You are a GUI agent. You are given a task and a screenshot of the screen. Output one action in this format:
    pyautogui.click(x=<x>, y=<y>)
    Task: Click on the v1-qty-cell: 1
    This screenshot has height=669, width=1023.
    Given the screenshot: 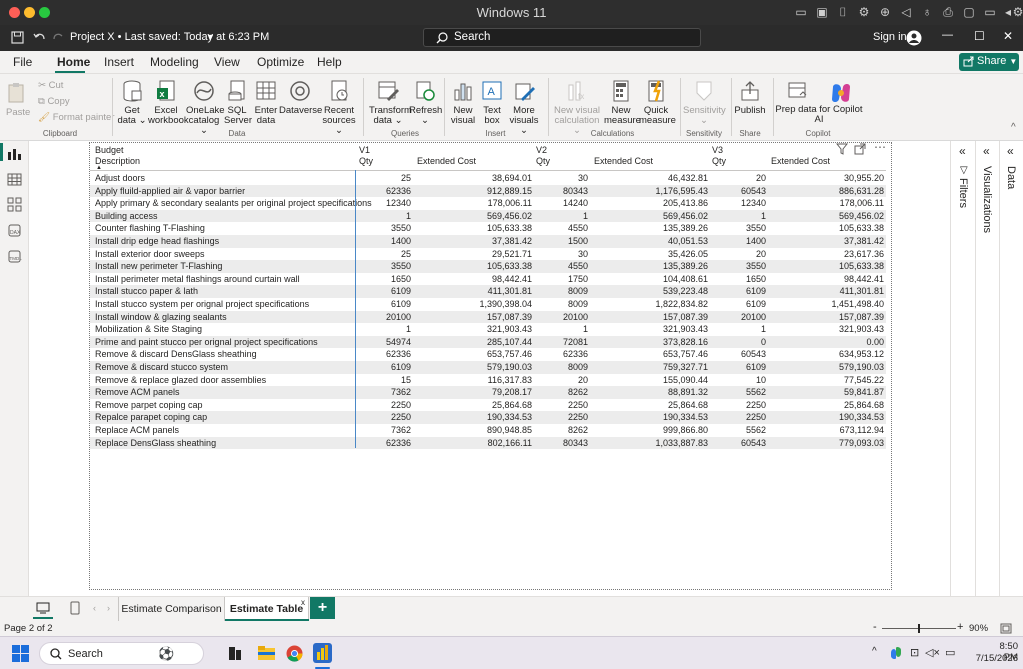 What is the action you would take?
    pyautogui.click(x=385, y=329)
    